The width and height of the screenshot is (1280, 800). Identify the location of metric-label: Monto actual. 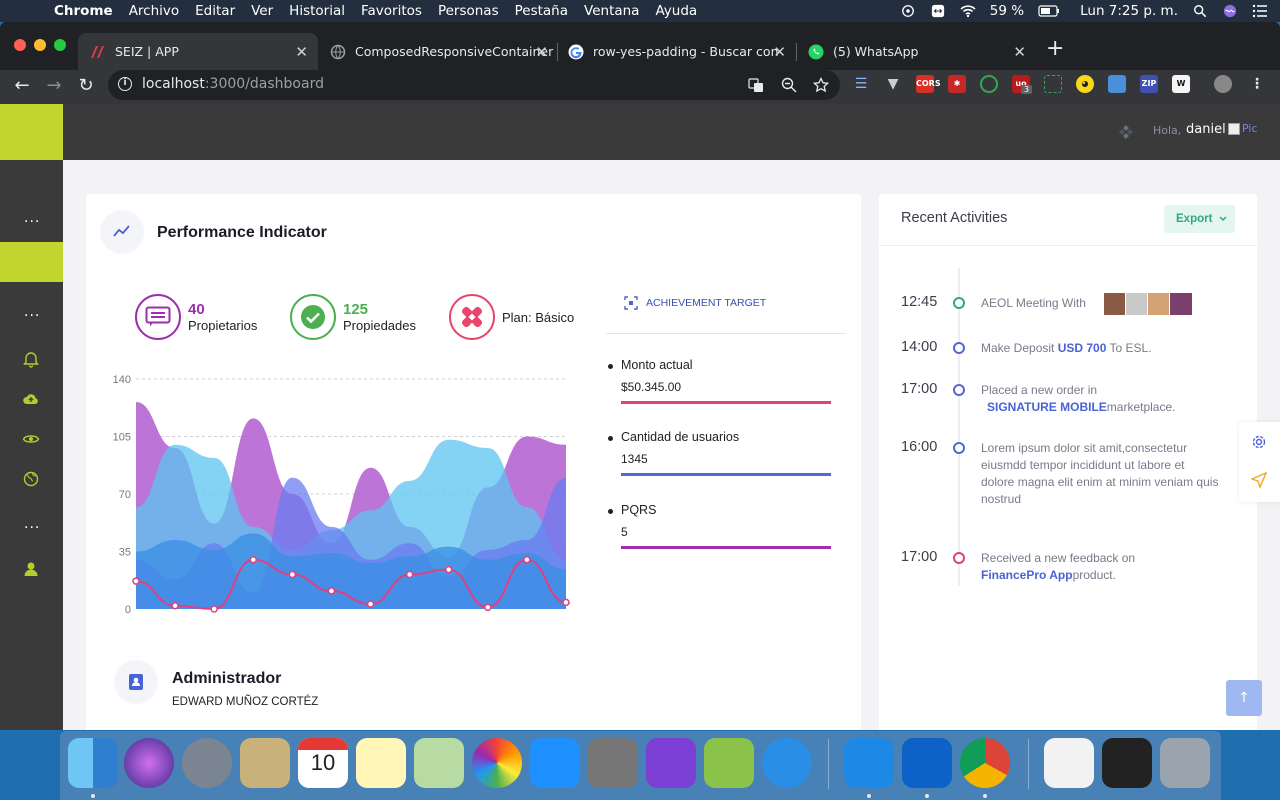
(718, 365).